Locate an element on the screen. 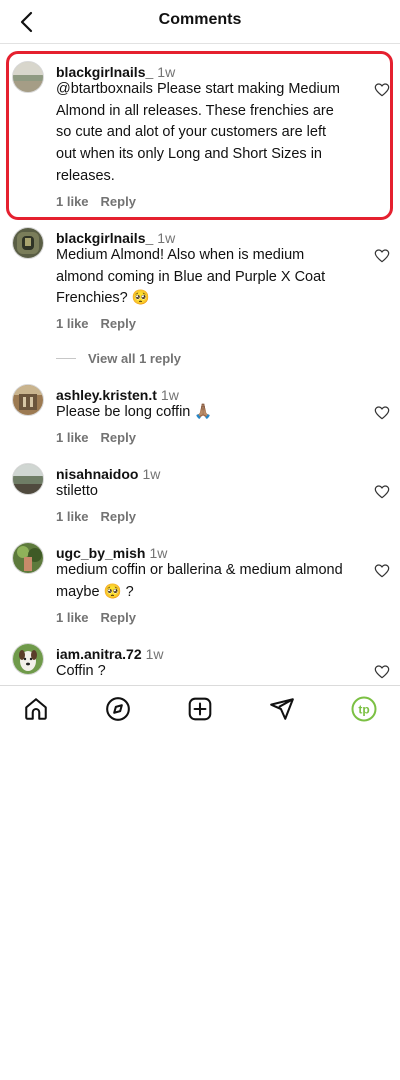 This screenshot has height=1080, width=400. view-replies-button: View all 1 reply is located at coordinates (118, 358).